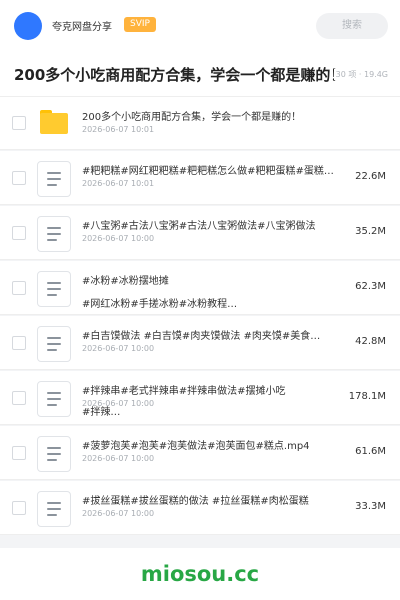 The height and width of the screenshot is (600, 400). What do you see at coordinates (370, 286) in the screenshot?
I see `file-size: 62.3M` at bounding box center [370, 286].